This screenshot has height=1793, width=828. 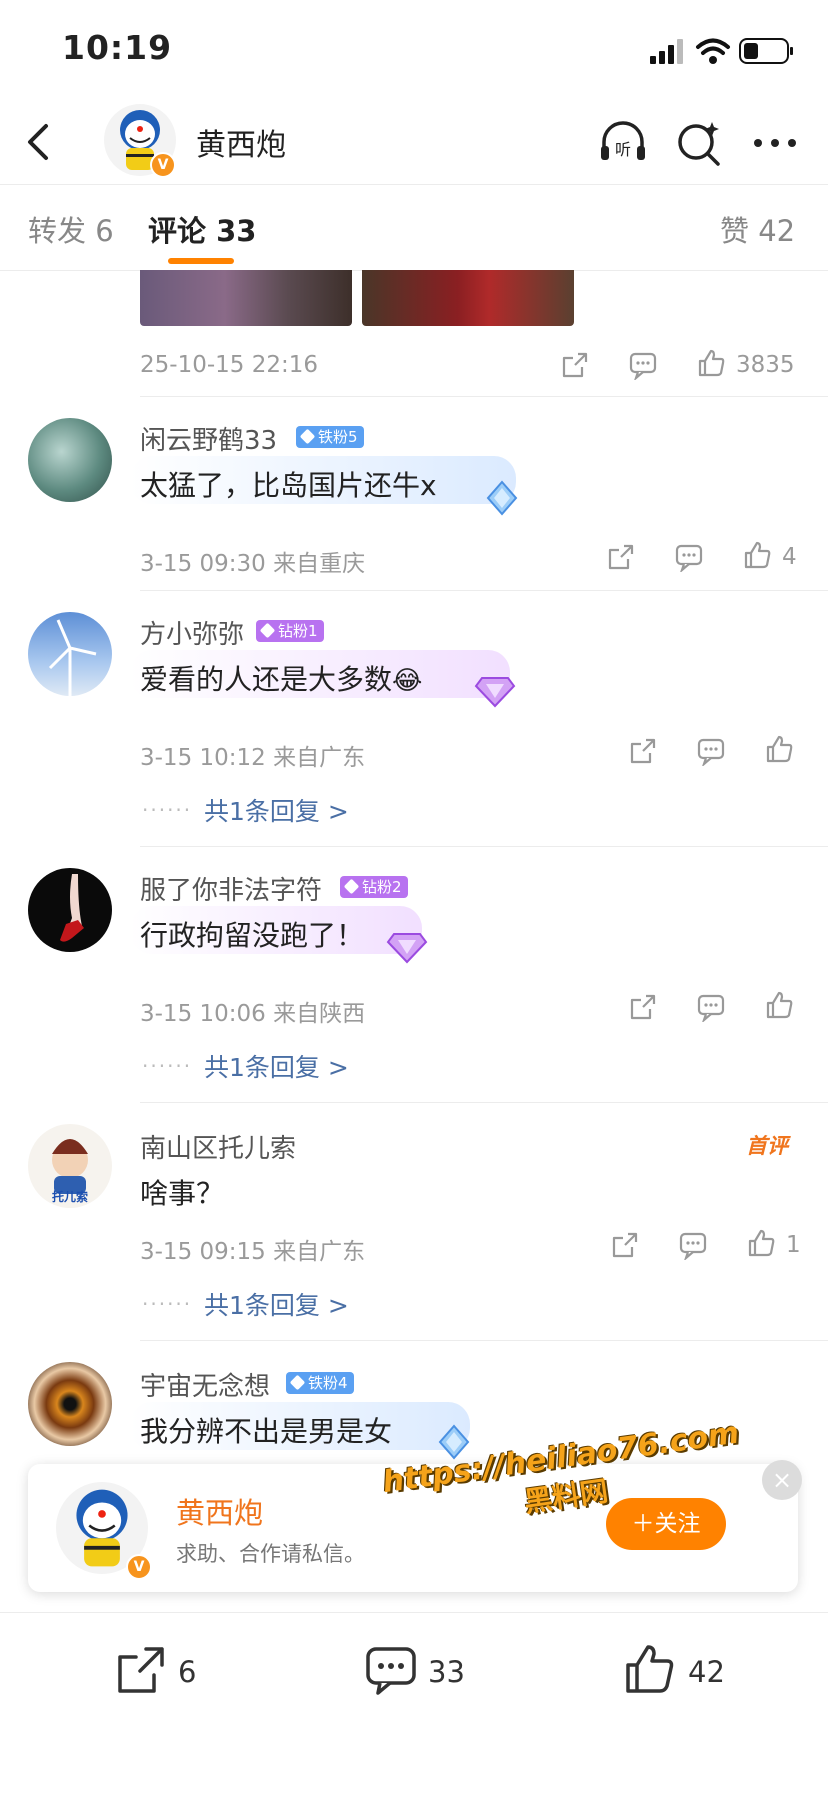 What do you see at coordinates (757, 229) in the screenshot?
I see `tab-like: 赞 42` at bounding box center [757, 229].